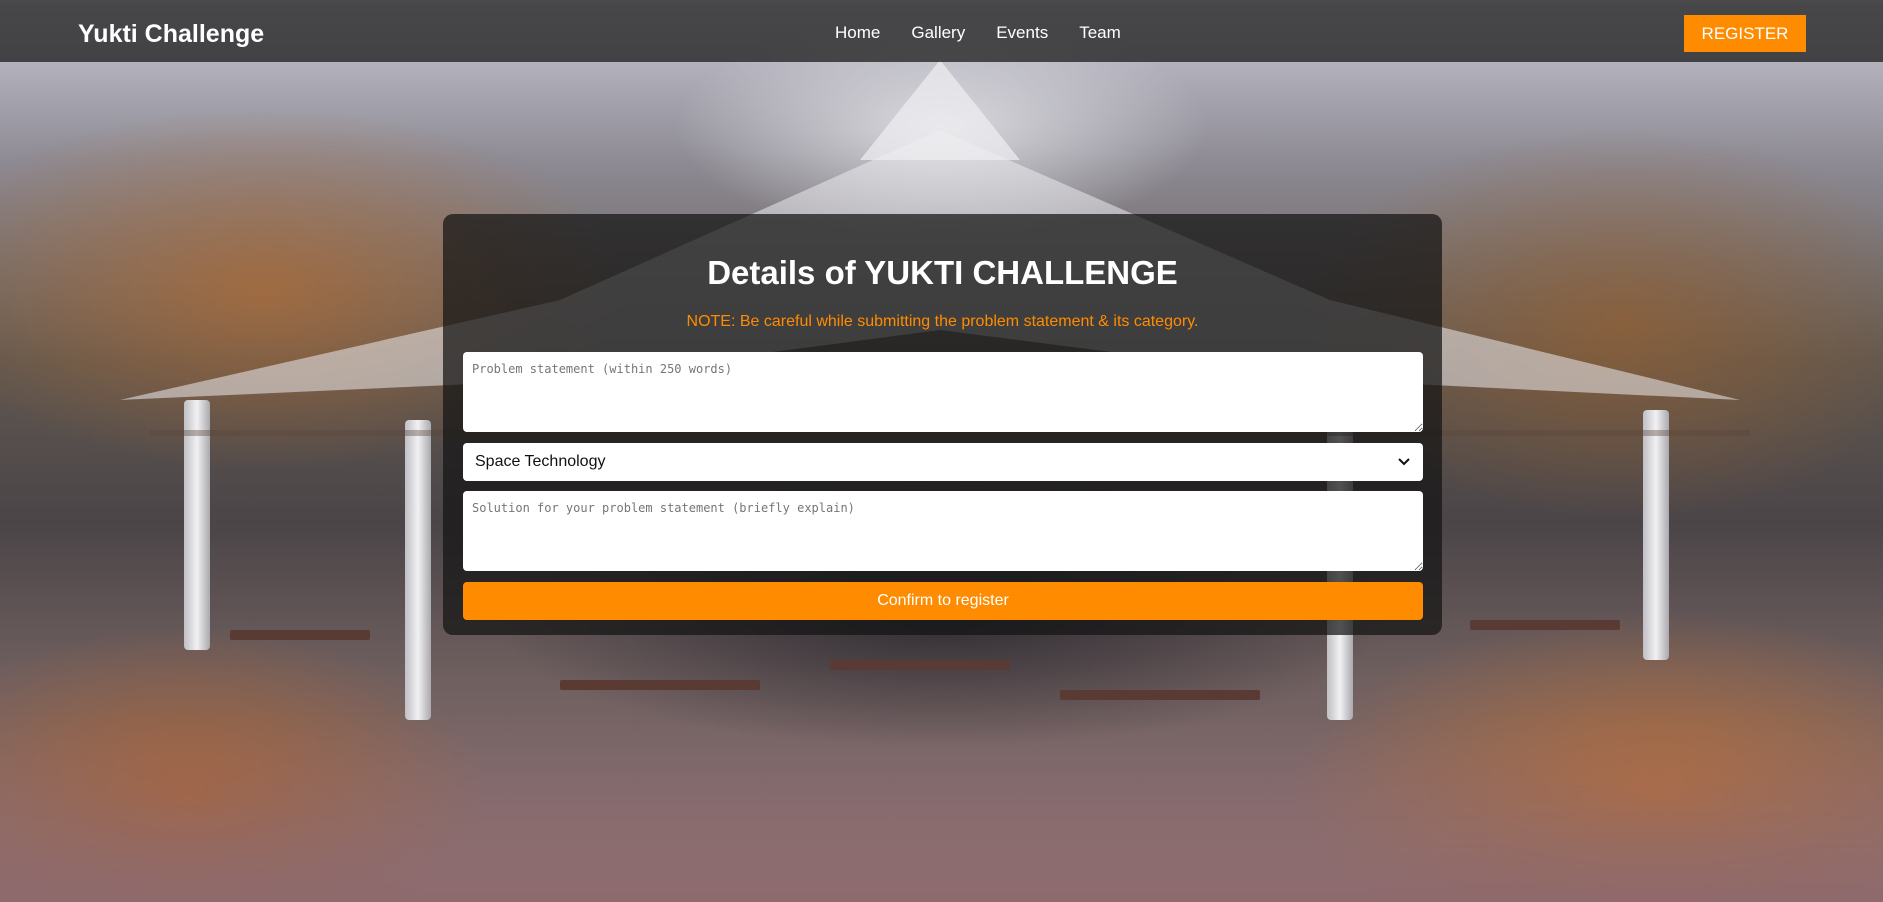 The image size is (1883, 902). What do you see at coordinates (1022, 33) in the screenshot?
I see `nav-link-events: Events` at bounding box center [1022, 33].